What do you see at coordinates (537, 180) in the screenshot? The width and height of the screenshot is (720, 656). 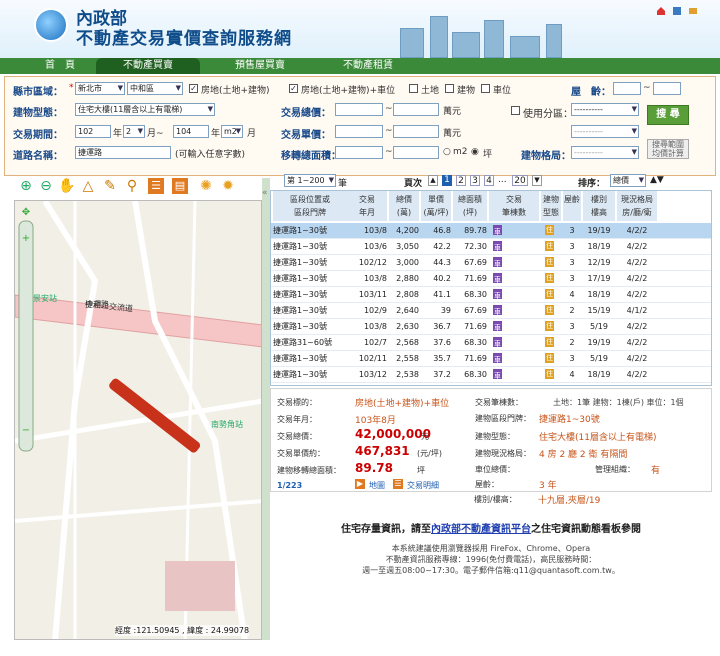 I see `next-page-icon: ▼` at bounding box center [537, 180].